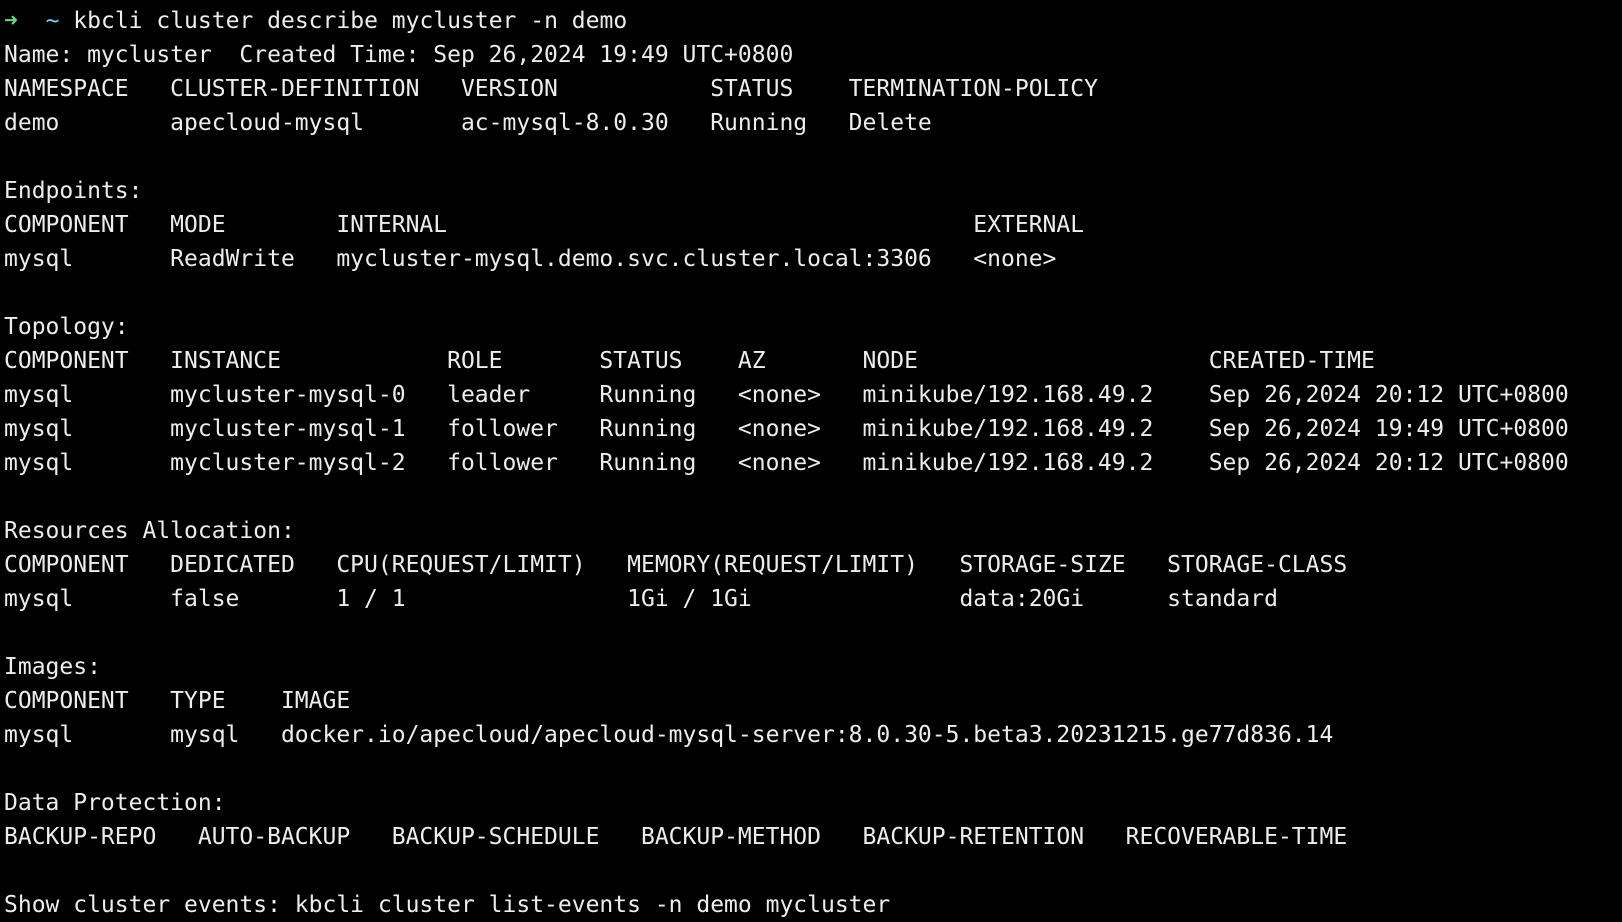 This screenshot has height=922, width=1622. I want to click on resources-title: Resources Allocation:, so click(149, 531).